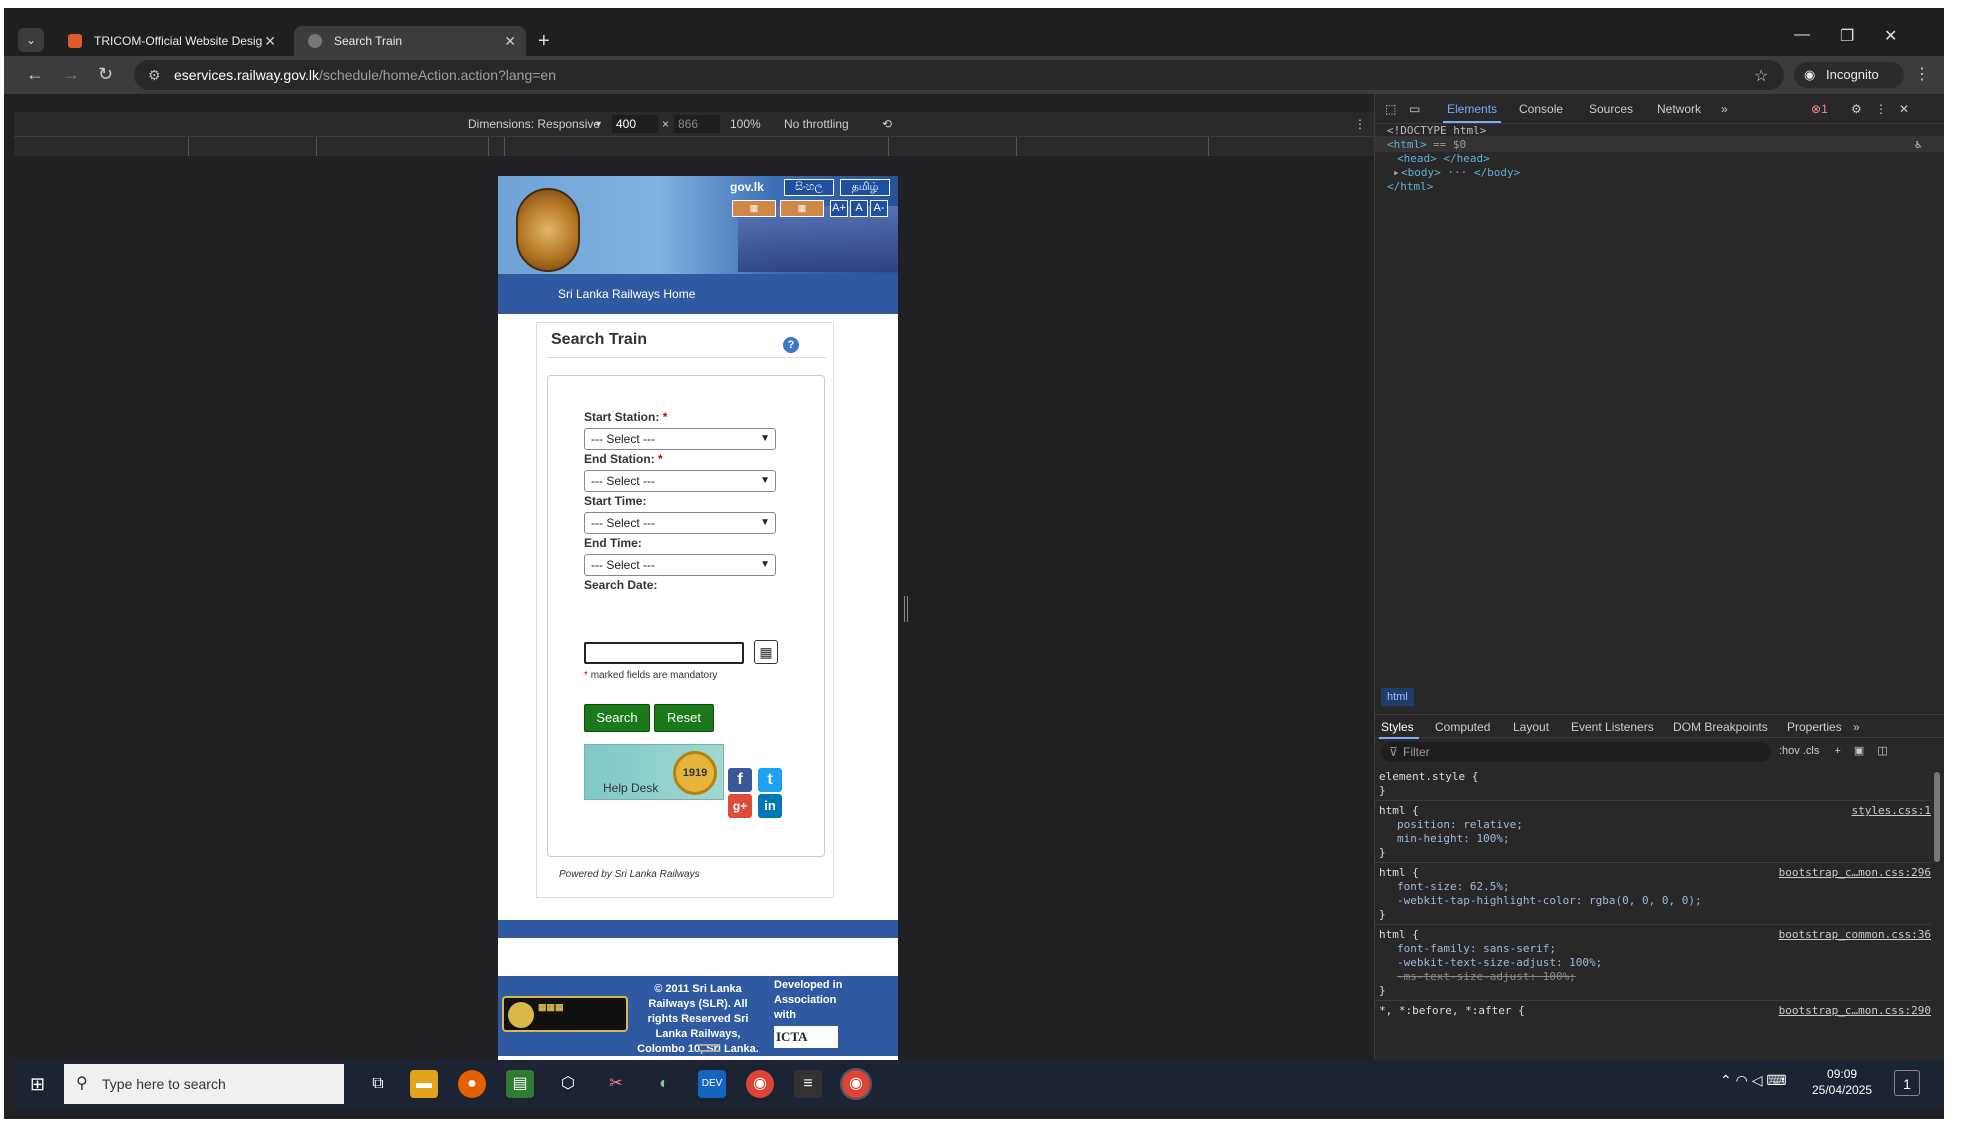 Image resolution: width=1968 pixels, height=1128 pixels. I want to click on dimensions-dropdown: Dimensions: Responsive, so click(534, 124).